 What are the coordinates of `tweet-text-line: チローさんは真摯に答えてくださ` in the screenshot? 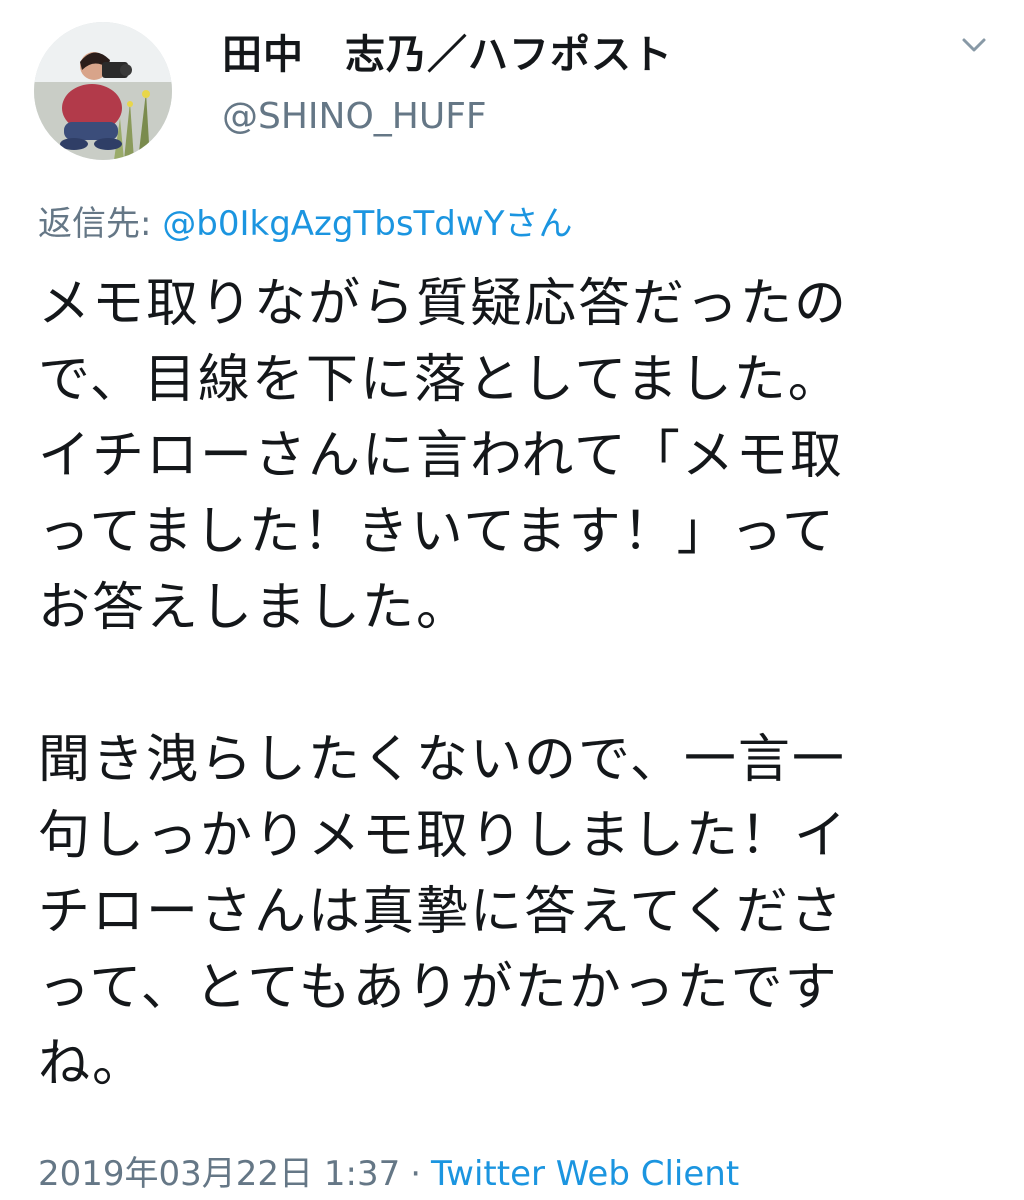 It's located at (441, 912).